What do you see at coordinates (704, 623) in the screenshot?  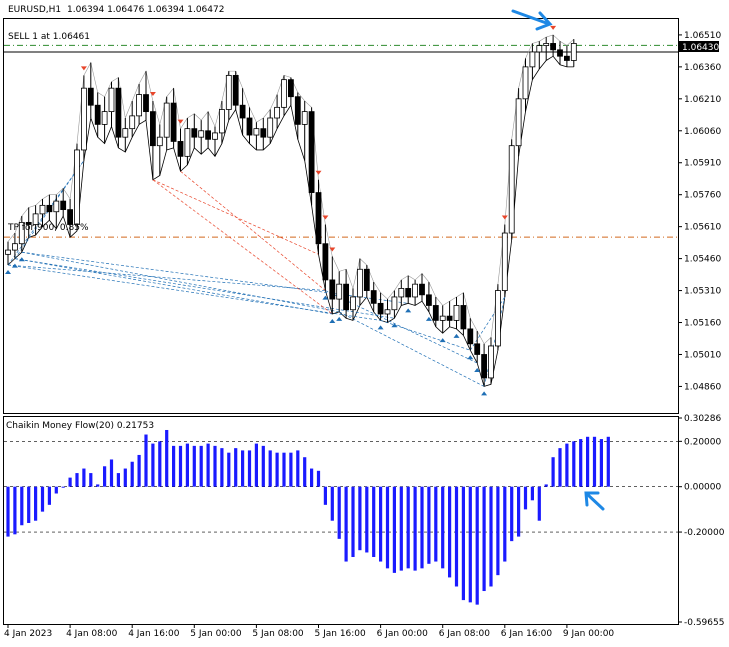 I see `indicator-tick-label: -0.59655` at bounding box center [704, 623].